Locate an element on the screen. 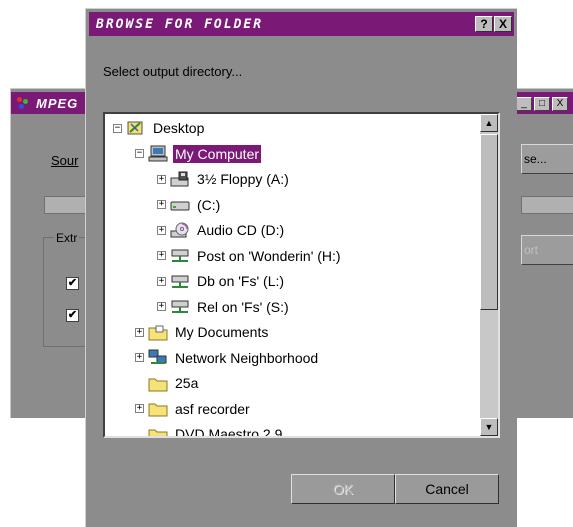  tree-row: − Desktop is located at coordinates (159, 128).